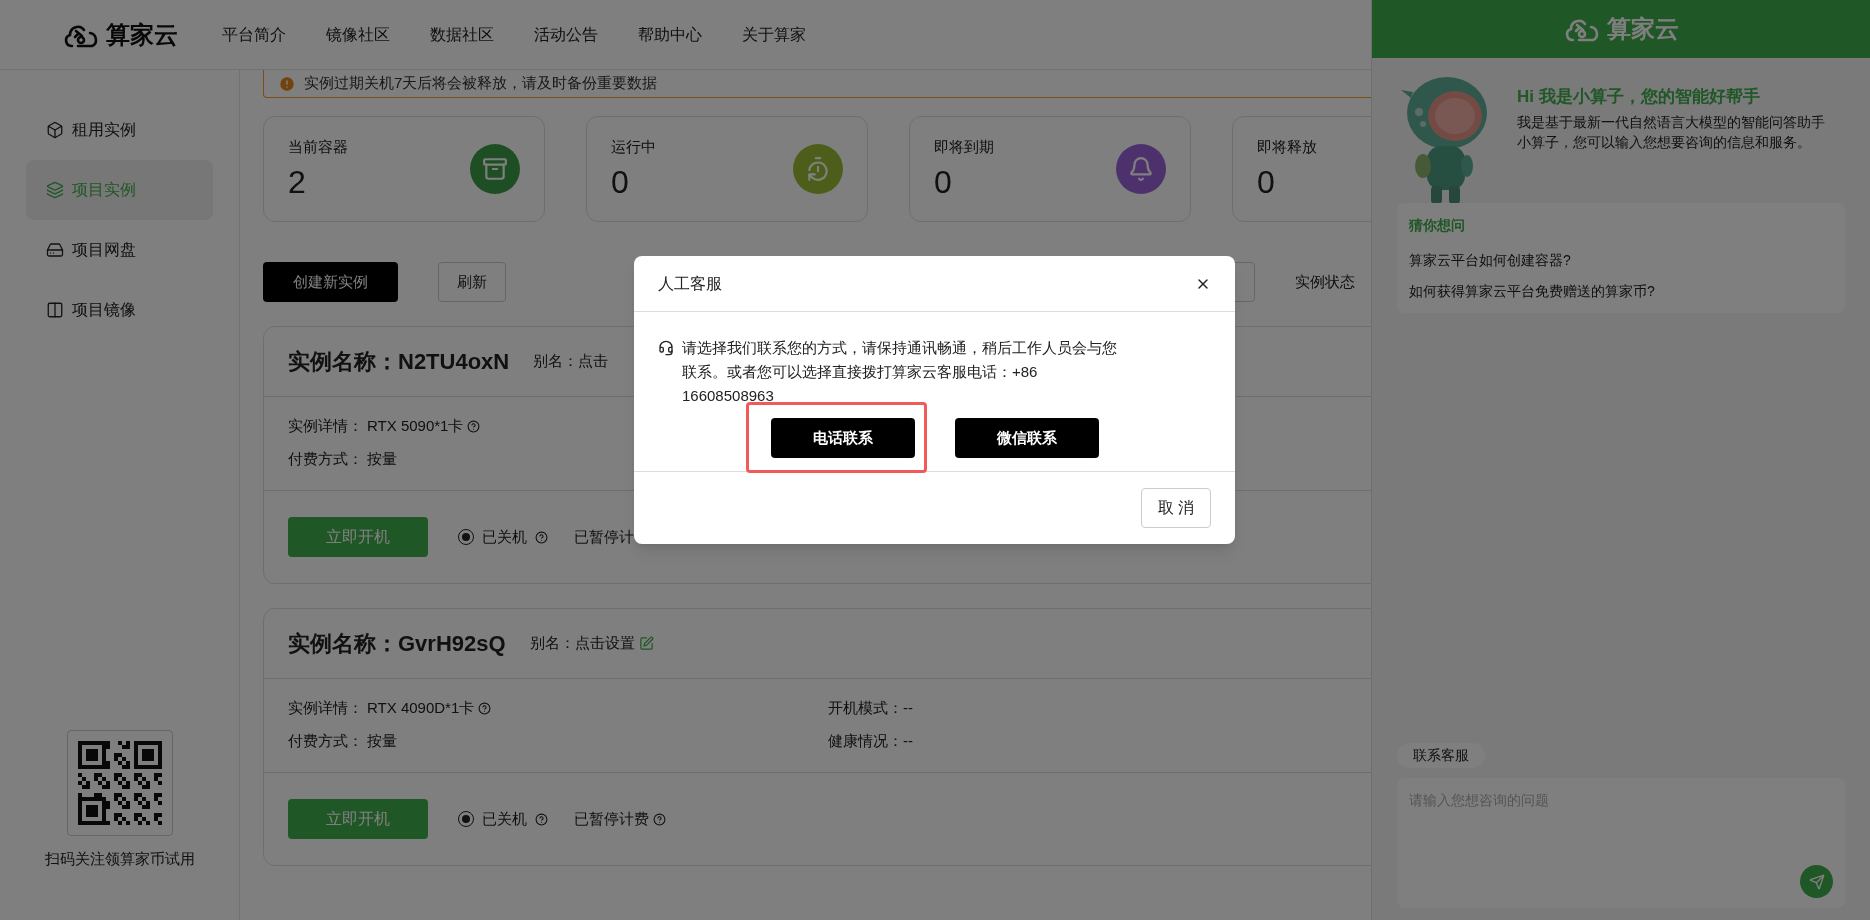  What do you see at coordinates (462, 34) in the screenshot?
I see `nav-link: 数据社区` at bounding box center [462, 34].